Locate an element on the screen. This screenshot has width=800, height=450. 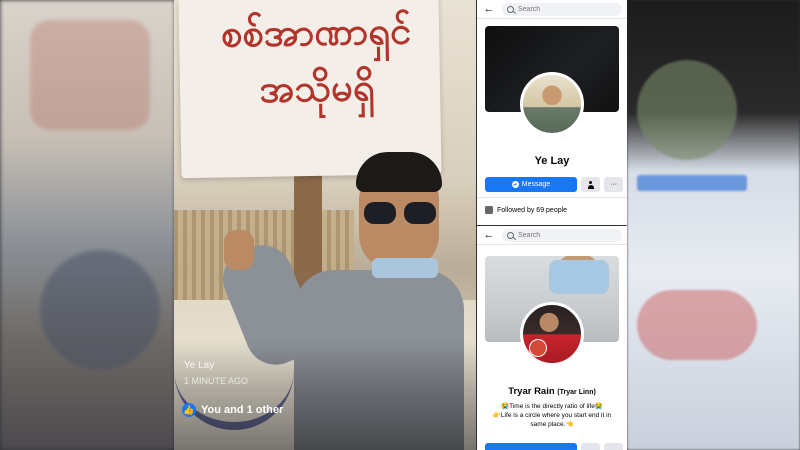
message-button is located at coordinates (531, 446).